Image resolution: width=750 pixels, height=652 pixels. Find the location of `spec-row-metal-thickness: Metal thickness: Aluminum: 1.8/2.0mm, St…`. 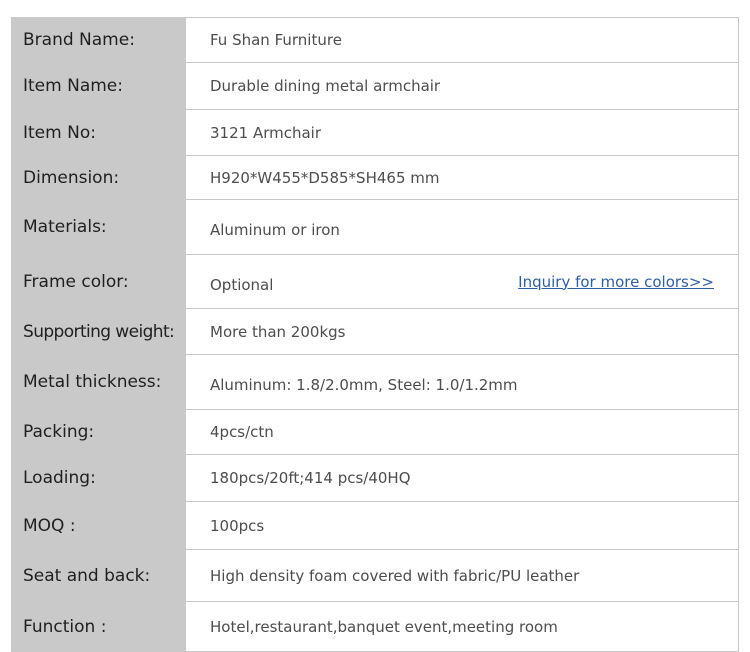

spec-row-metal-thickness: Metal thickness: Aluminum: 1.8/2.0mm, St… is located at coordinates (375, 382).